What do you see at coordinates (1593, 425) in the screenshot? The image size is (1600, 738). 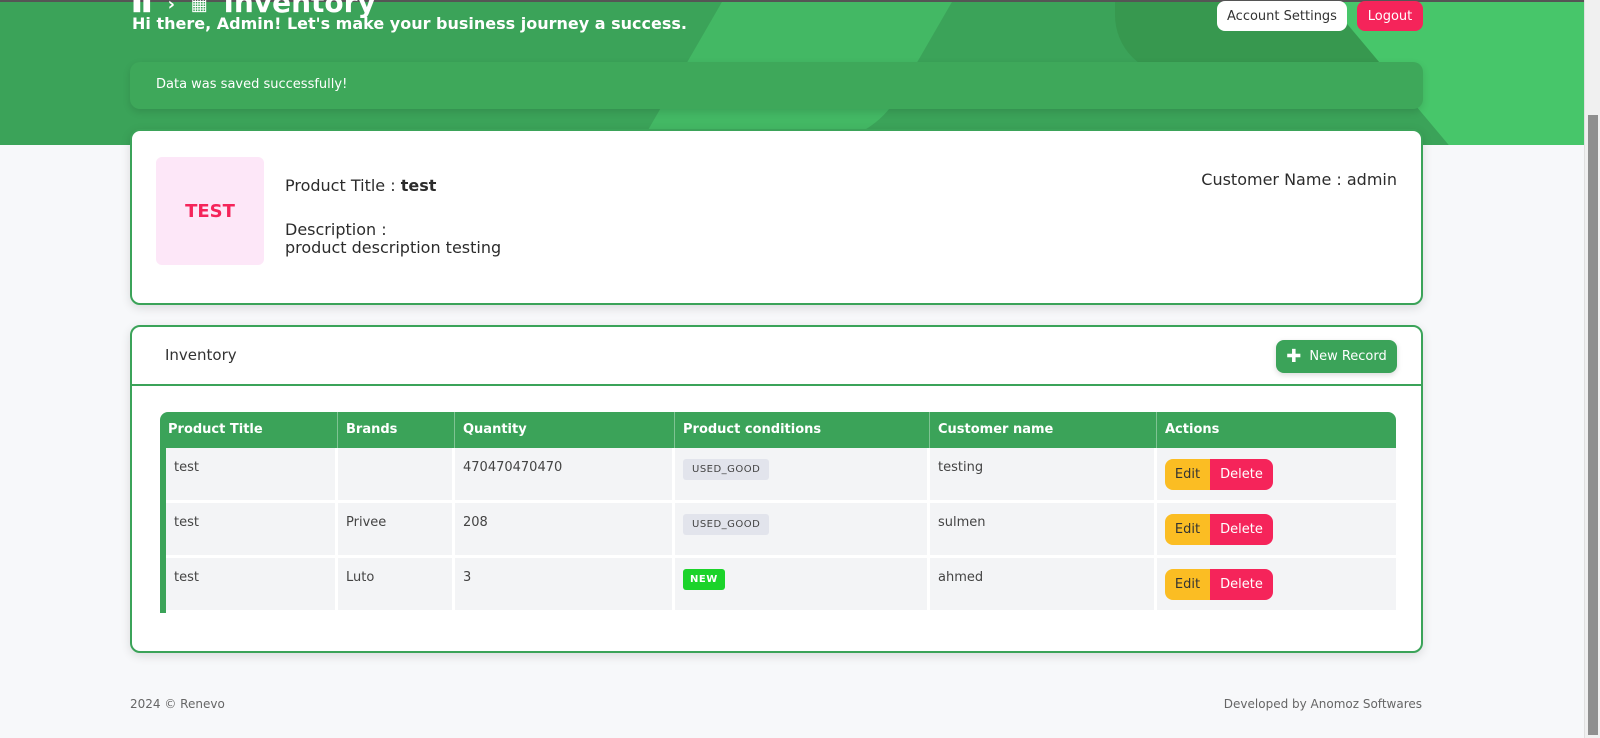 I see `scrollbar-thumb` at bounding box center [1593, 425].